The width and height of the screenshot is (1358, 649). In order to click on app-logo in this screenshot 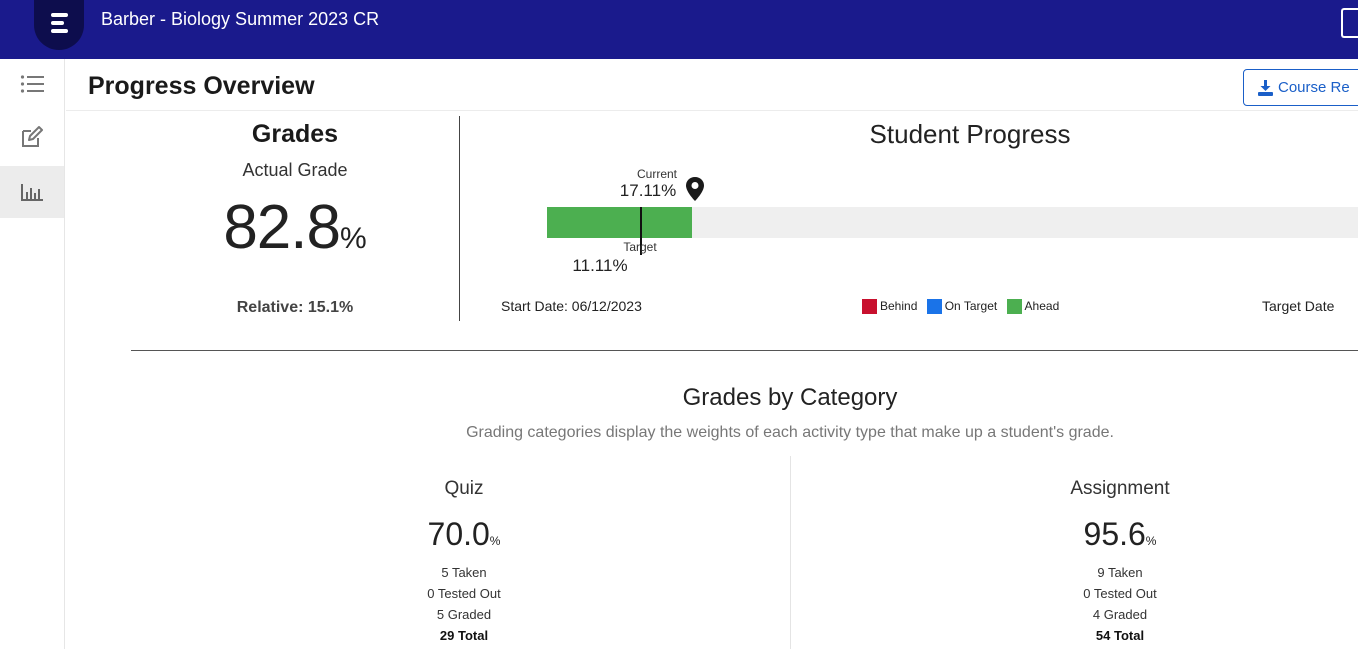, I will do `click(59, 25)`.